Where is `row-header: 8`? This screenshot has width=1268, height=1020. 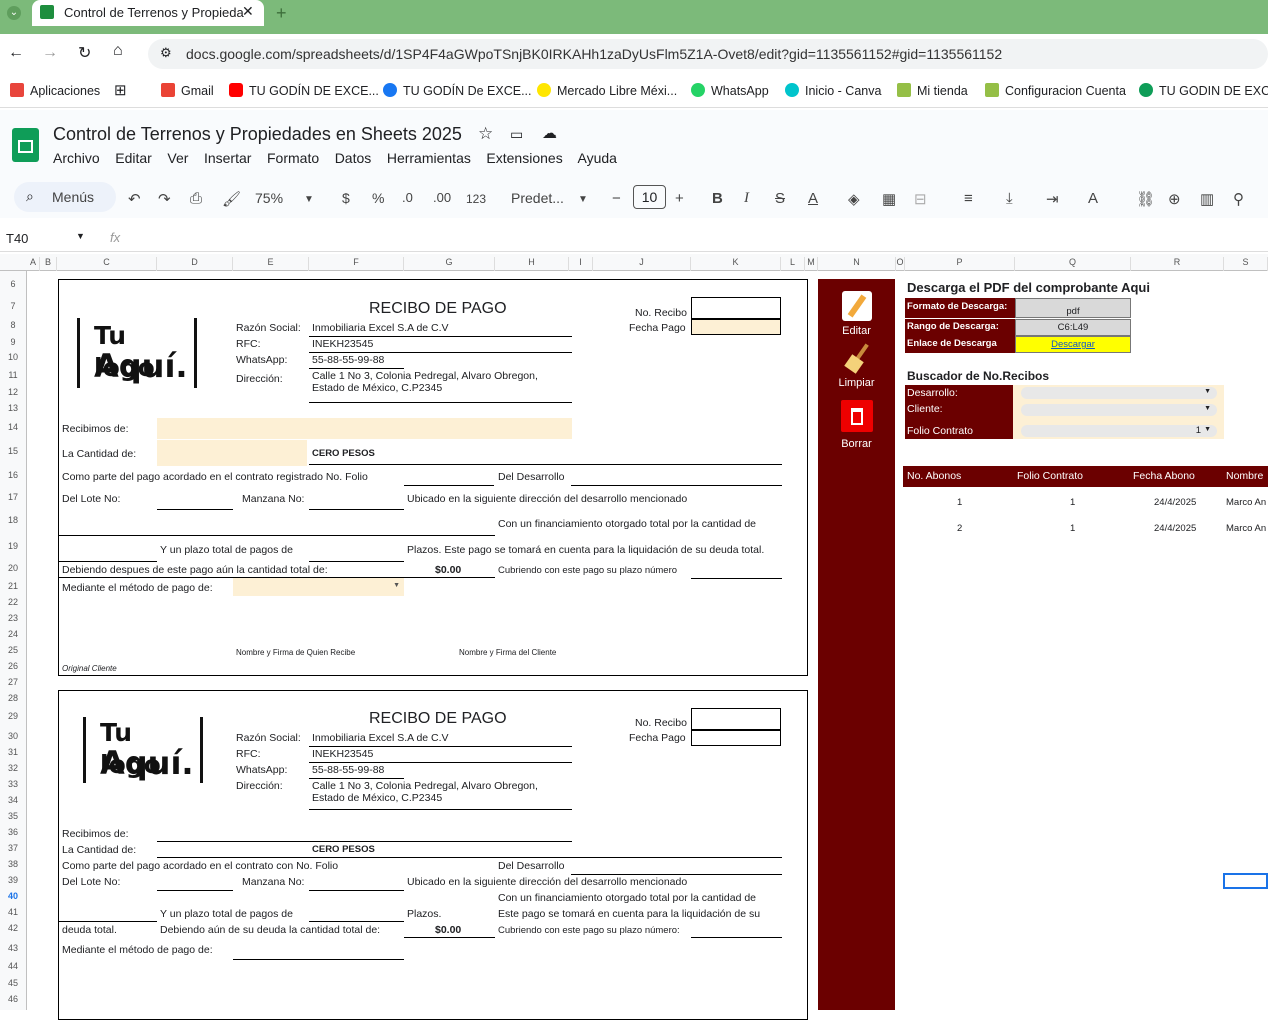
row-header: 8 is located at coordinates (13, 325).